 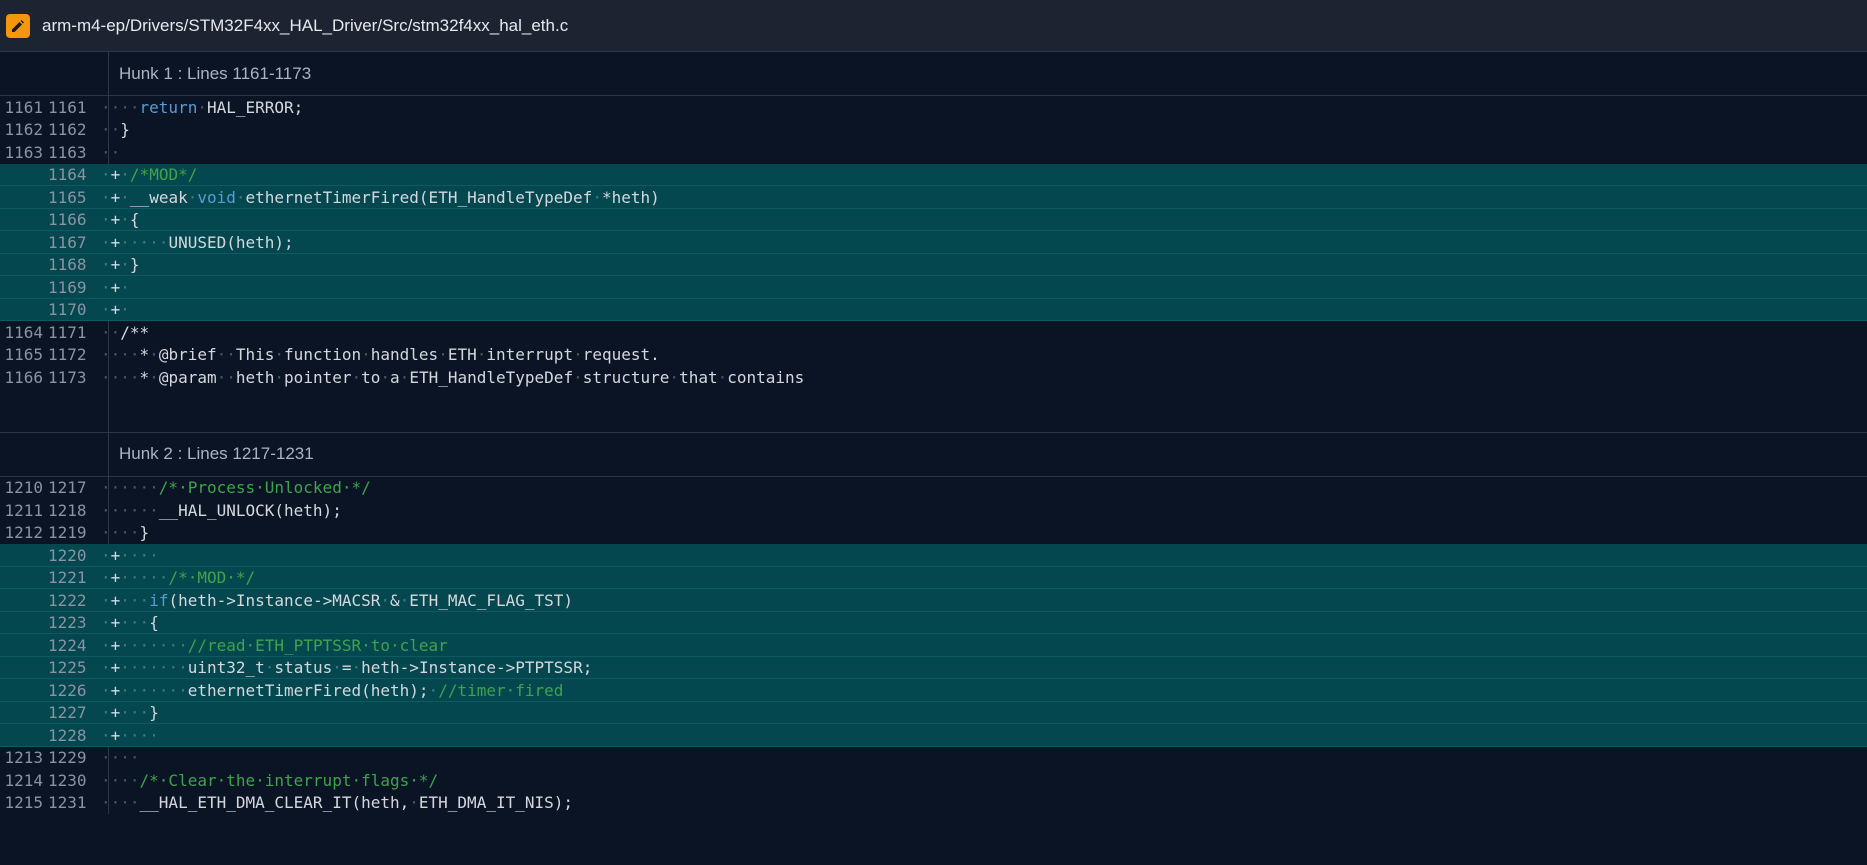 What do you see at coordinates (933, 264) in the screenshot?
I see `diff-line-added: 1168 ·+·}` at bounding box center [933, 264].